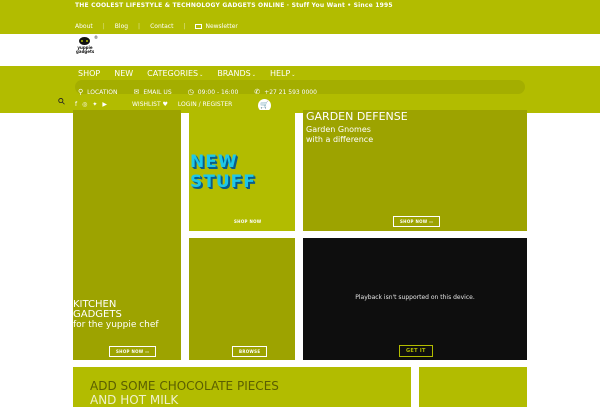  I want to click on kitchen-subtitle: for the yuppie chef, so click(116, 325).